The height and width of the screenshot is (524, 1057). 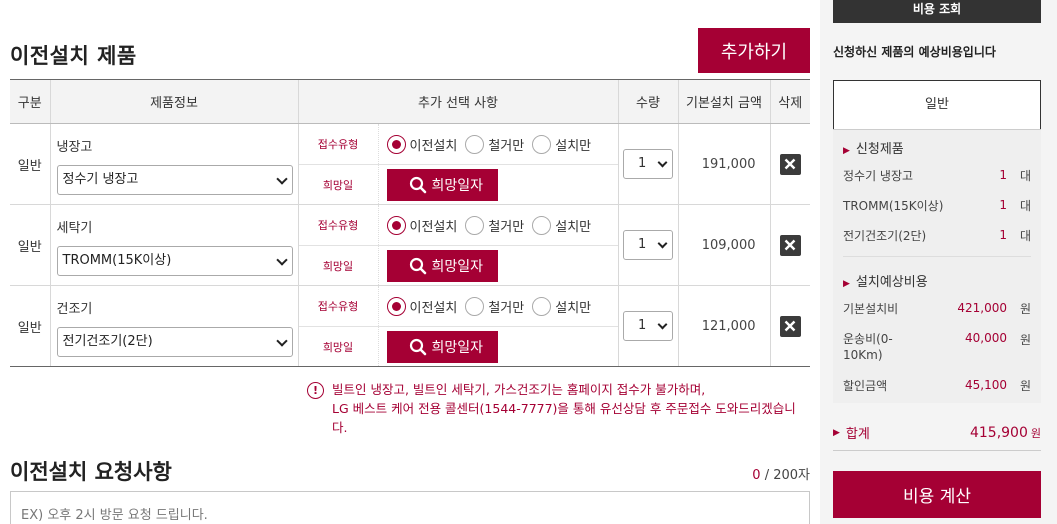 I want to click on add-product-button: 추가하기, so click(x=754, y=50).